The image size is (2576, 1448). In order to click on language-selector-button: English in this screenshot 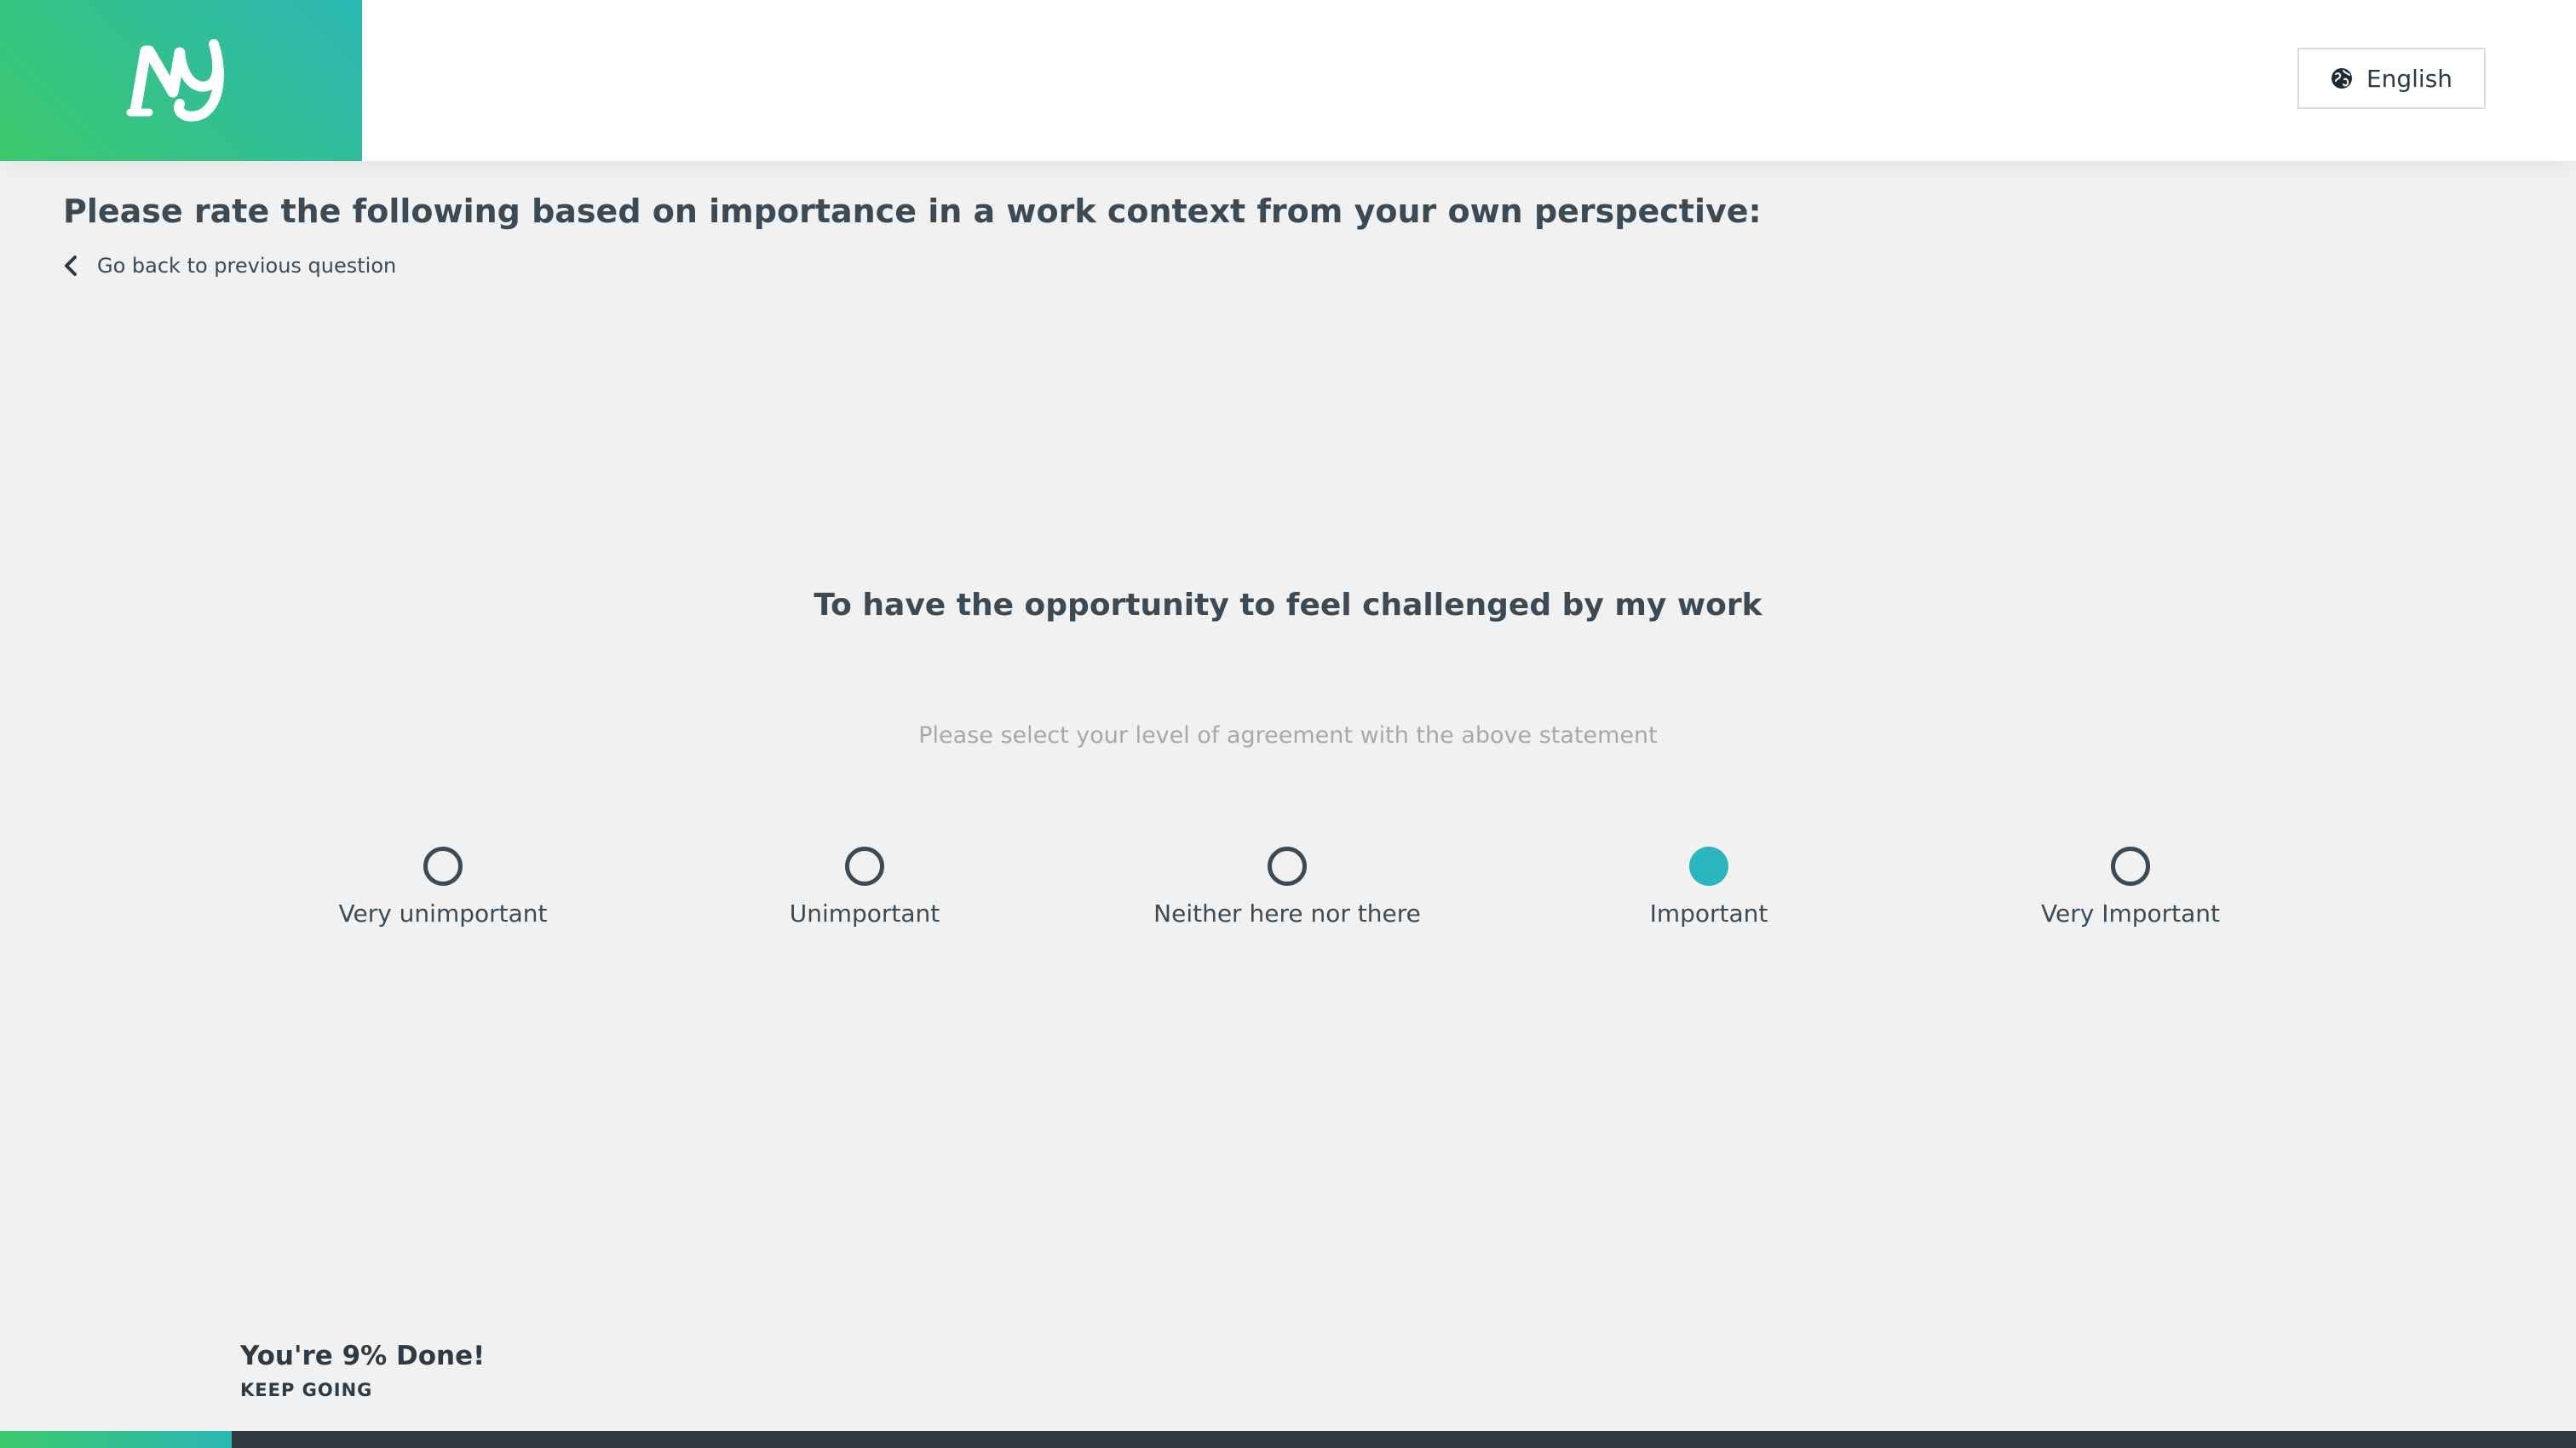, I will do `click(2391, 79)`.